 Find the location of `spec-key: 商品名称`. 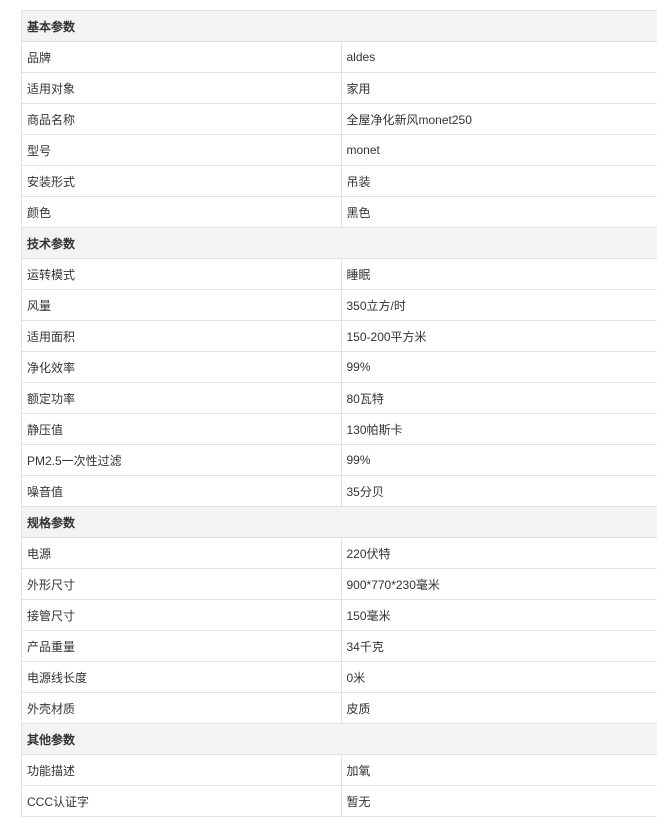

spec-key: 商品名称 is located at coordinates (181, 119).